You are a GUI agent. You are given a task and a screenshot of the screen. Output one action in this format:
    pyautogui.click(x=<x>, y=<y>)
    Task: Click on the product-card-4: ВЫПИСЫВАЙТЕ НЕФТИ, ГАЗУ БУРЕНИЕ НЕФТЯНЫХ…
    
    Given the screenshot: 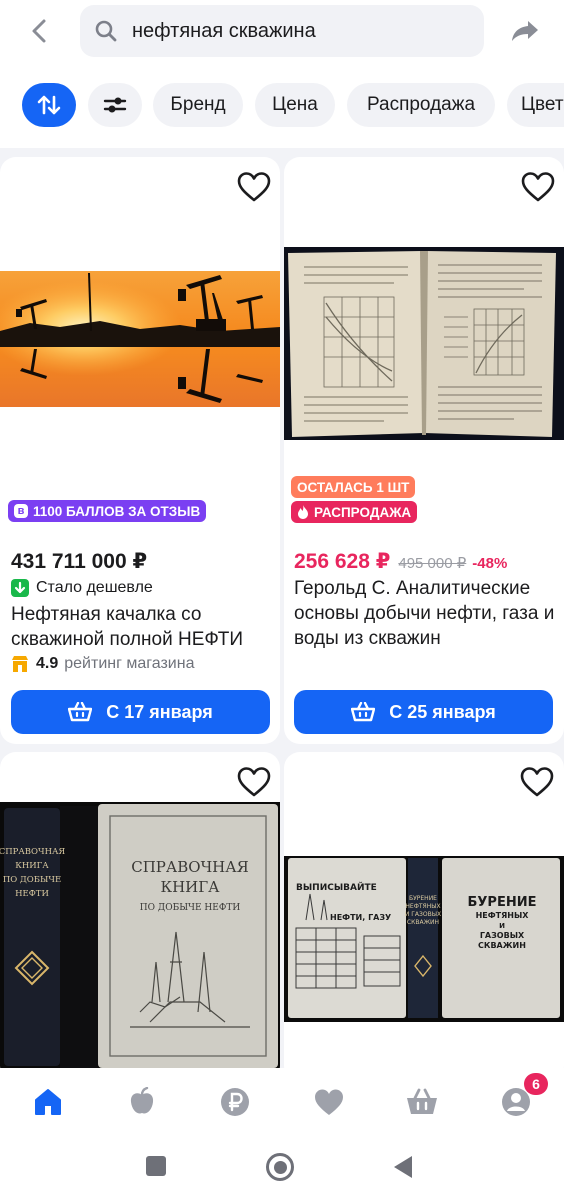 What is the action you would take?
    pyautogui.click(x=424, y=917)
    